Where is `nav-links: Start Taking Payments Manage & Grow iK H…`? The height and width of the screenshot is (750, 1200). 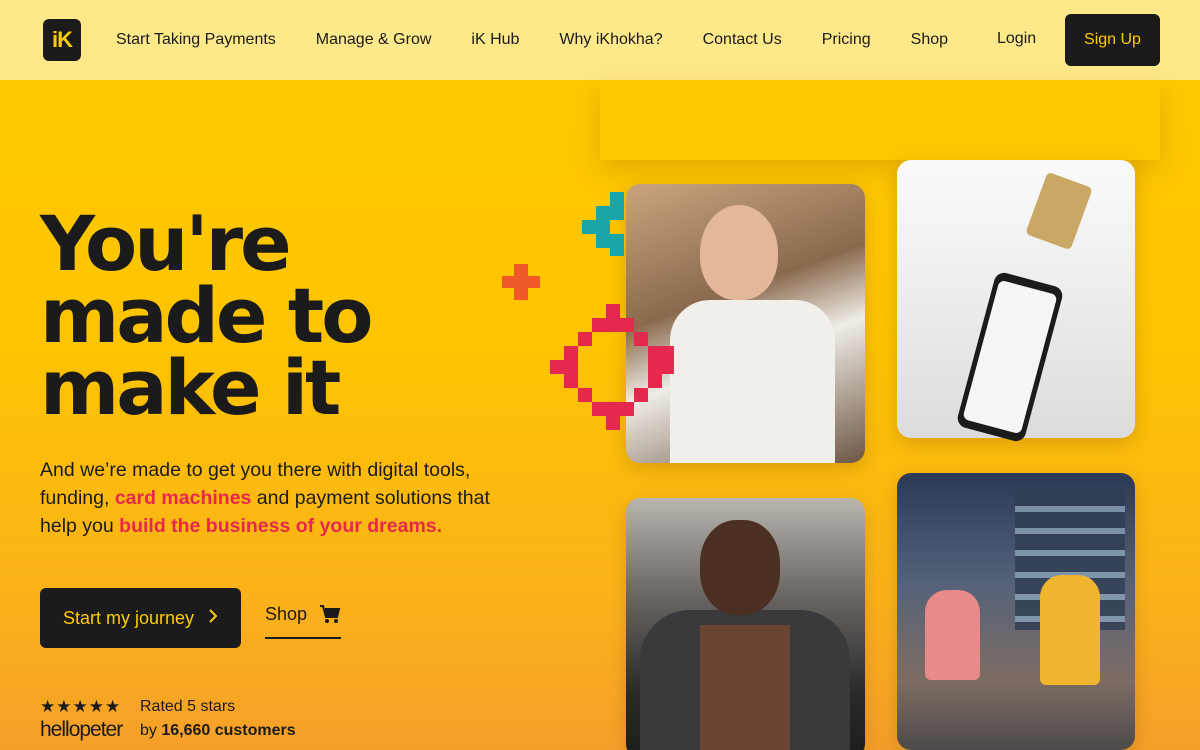
nav-links: Start Taking Payments Manage & Grow iK H… is located at coordinates (552, 40).